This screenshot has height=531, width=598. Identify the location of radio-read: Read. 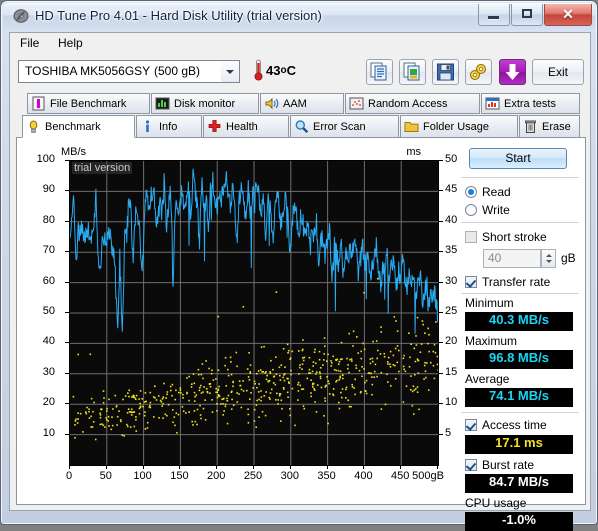
(488, 192).